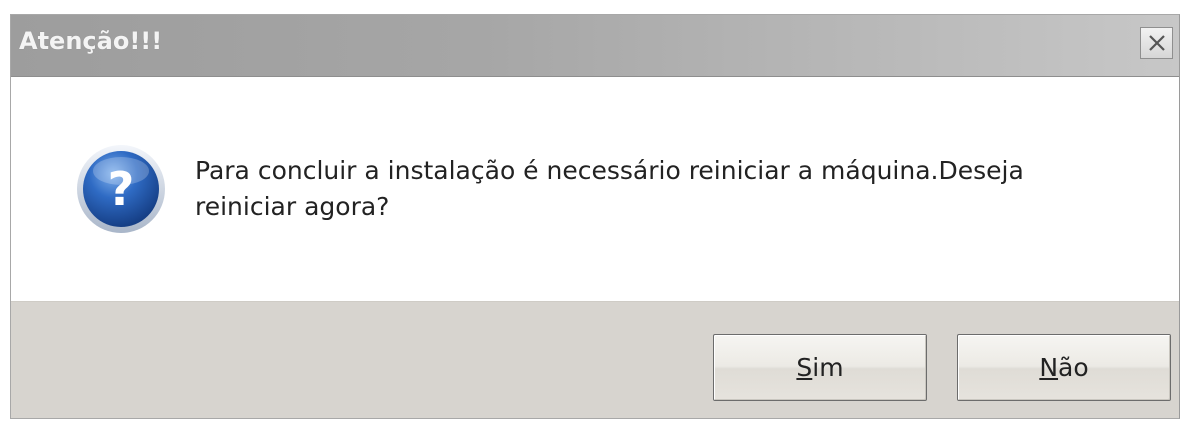 The width and height of the screenshot is (1190, 424). What do you see at coordinates (804, 367) in the screenshot?
I see `yes-button-accelerator: S` at bounding box center [804, 367].